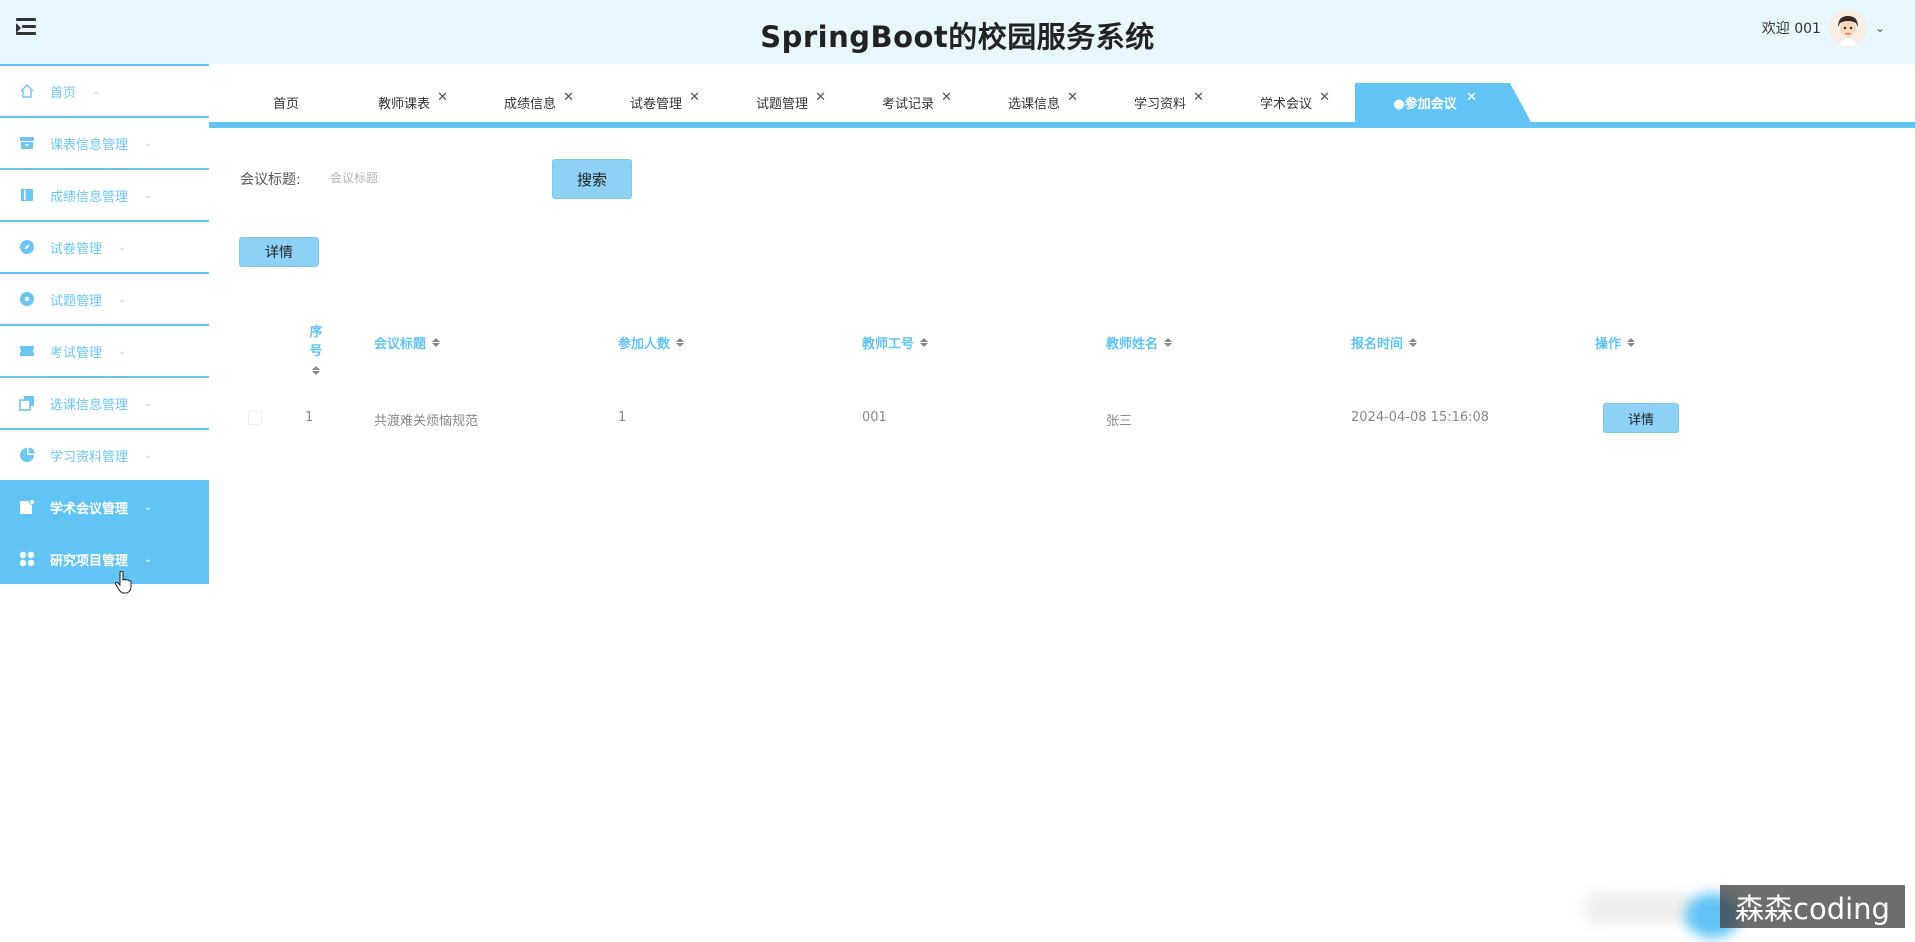 The height and width of the screenshot is (942, 1915). I want to click on tab-questions: 试题管理 ✕, so click(782, 102).